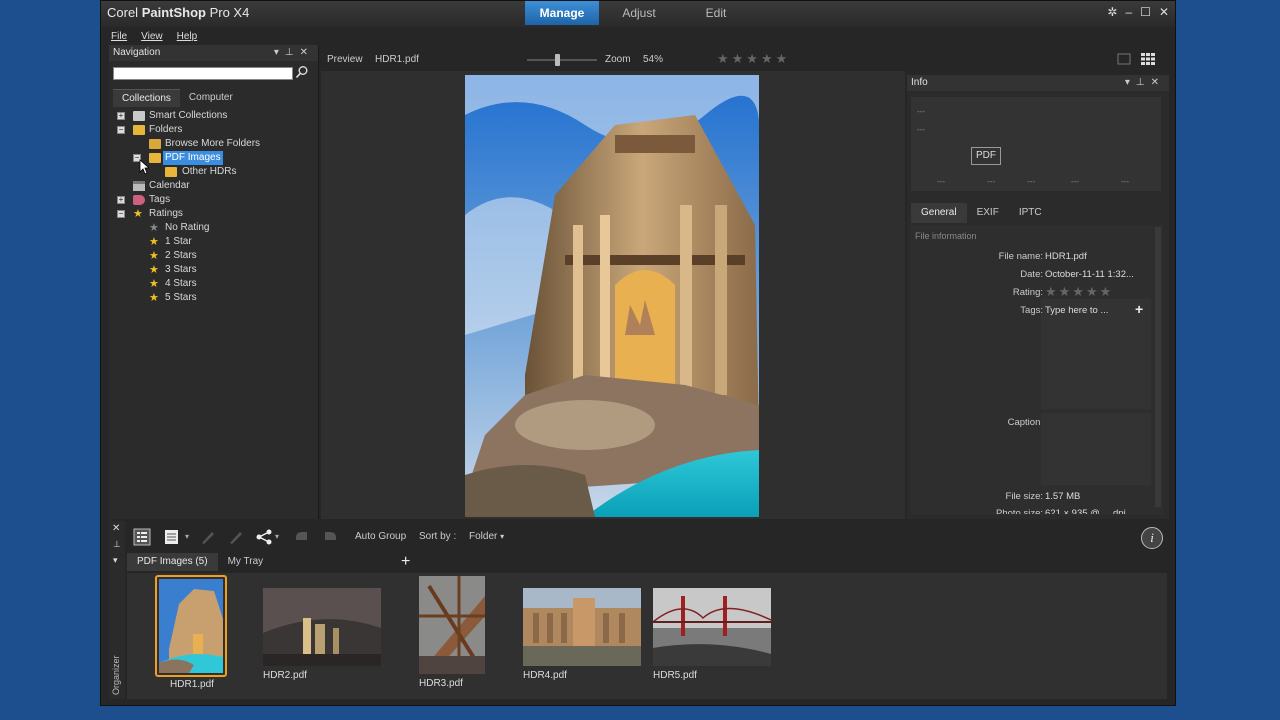  Describe the element at coordinates (217, 116) in the screenshot. I see `tree-item-smart-collections: + Smart Collections` at that location.